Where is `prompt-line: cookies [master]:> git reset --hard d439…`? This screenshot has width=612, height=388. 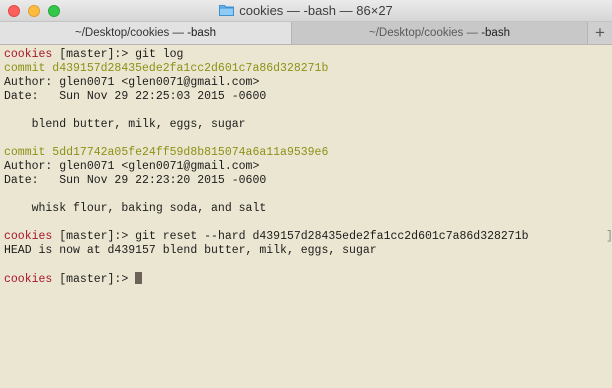 prompt-line: cookies [master]:> git reset --hard d439… is located at coordinates (308, 237).